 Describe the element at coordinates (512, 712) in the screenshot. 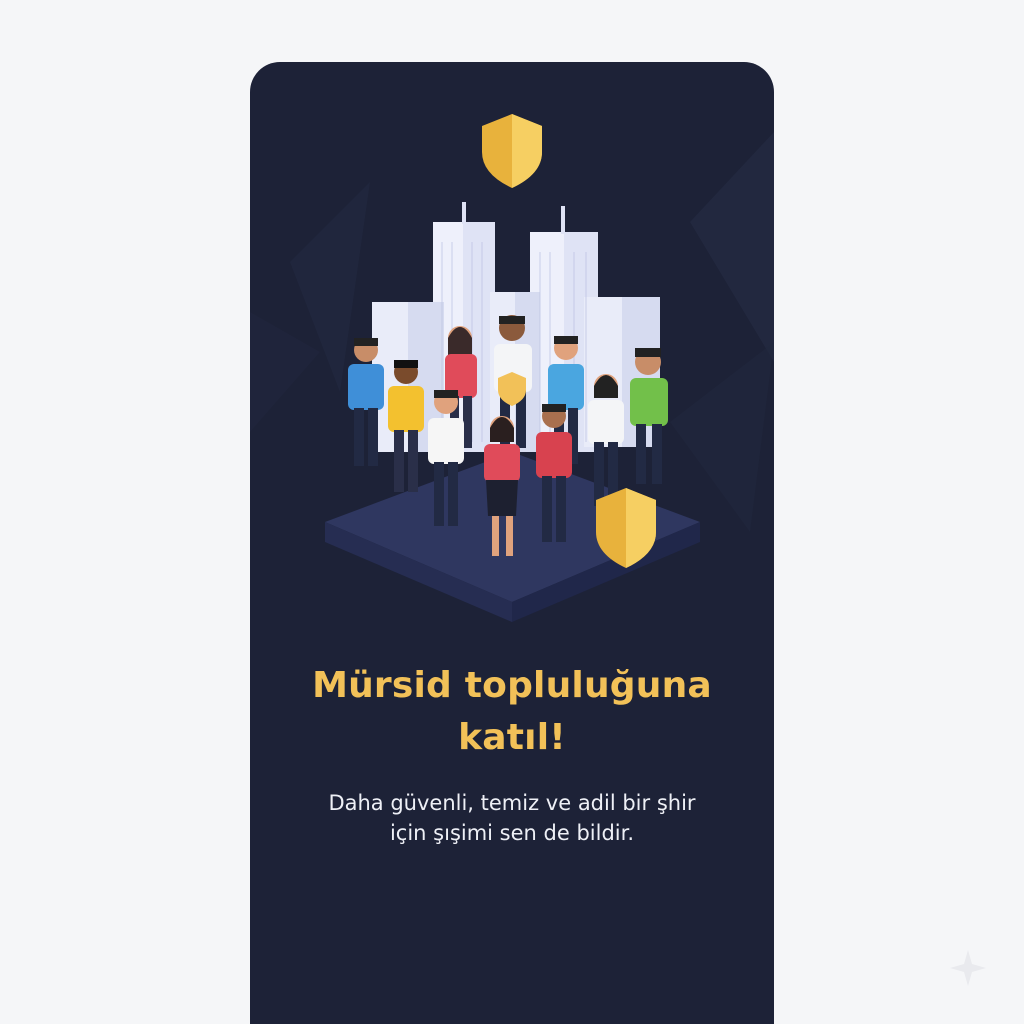

I see `headline: Mürsid topluluğuna katıl!` at that location.